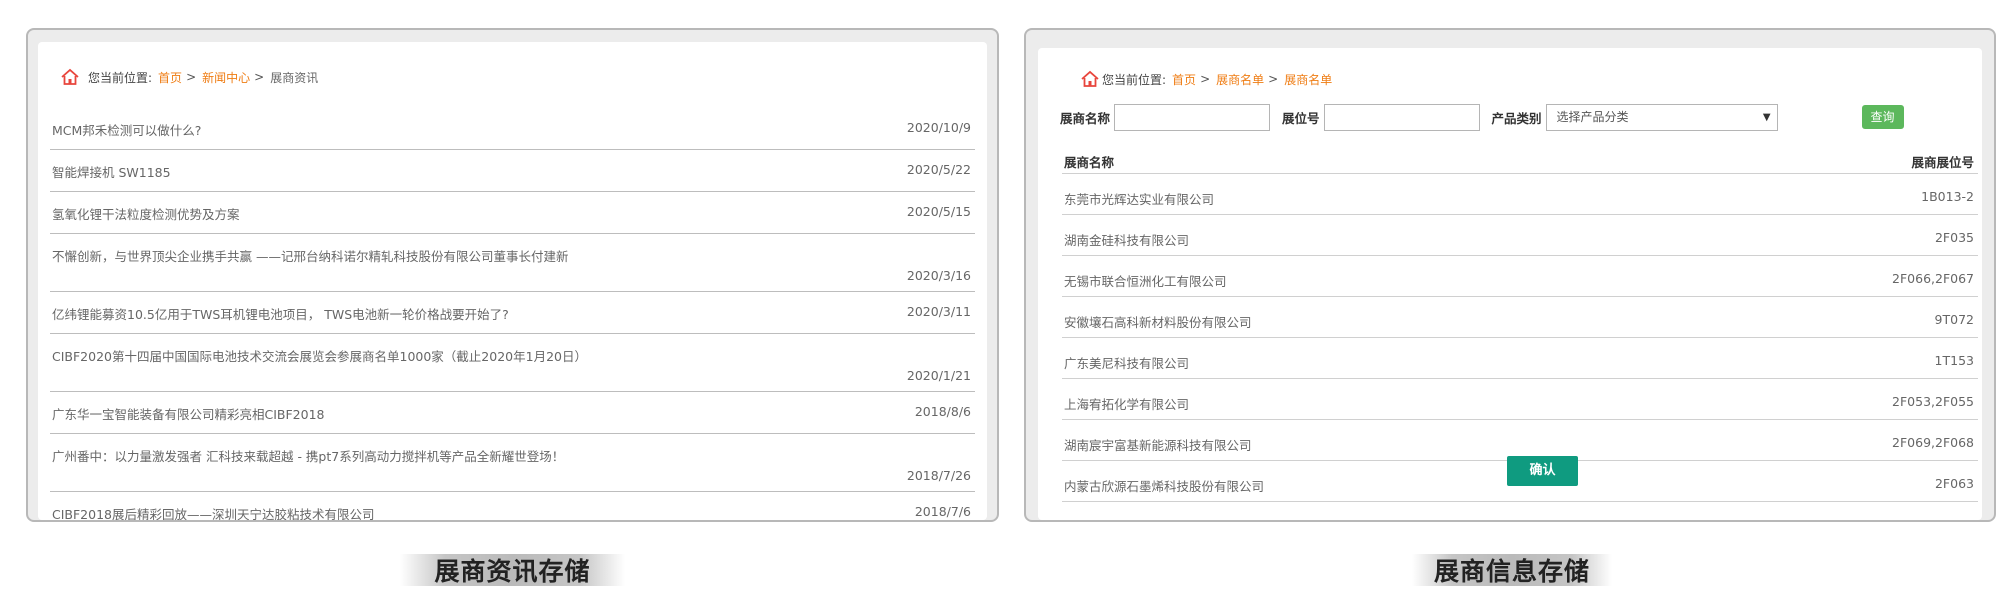  I want to click on exhibitor-name: 内蒙古欣源石墨烯科技股份有限公司, so click(1164, 485).